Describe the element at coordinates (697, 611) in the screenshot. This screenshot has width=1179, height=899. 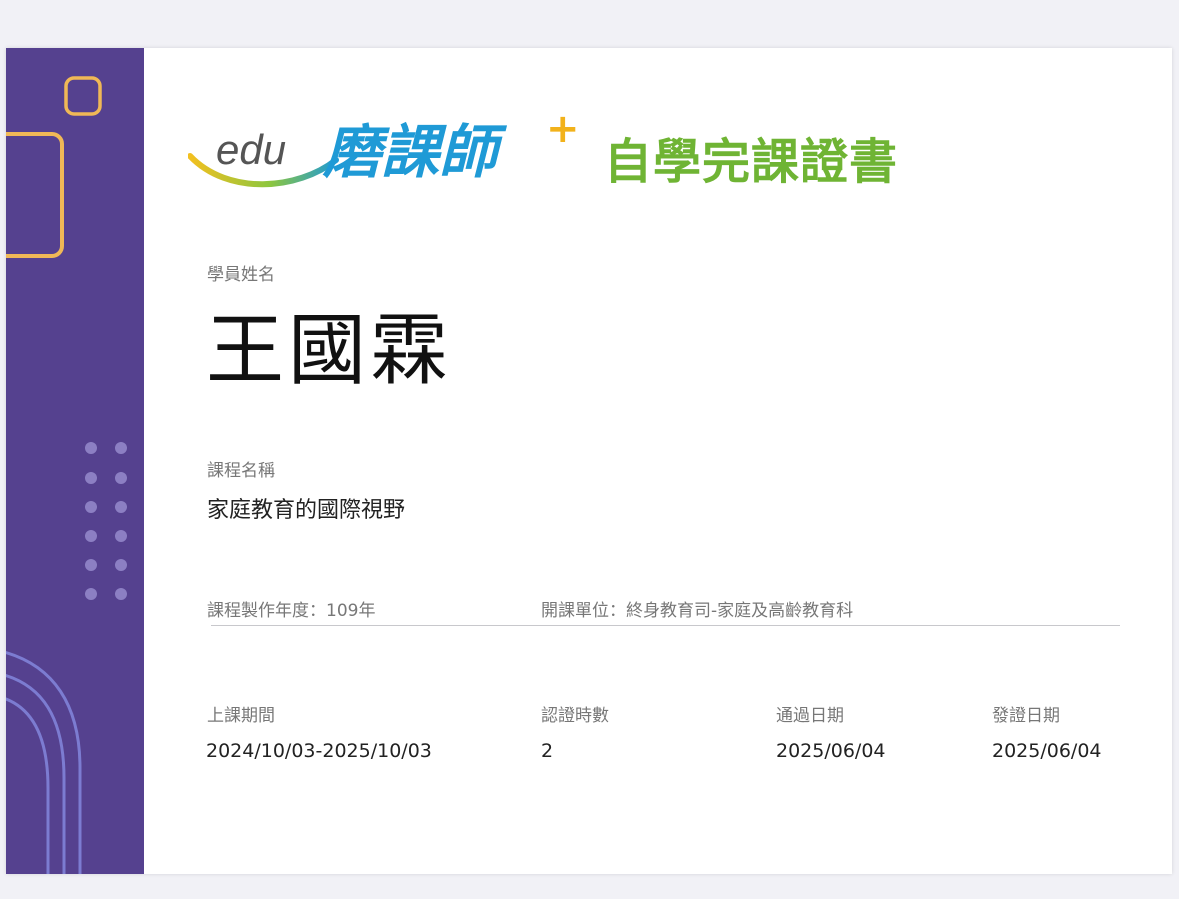
I see `organizer: 開課單位：終身教育司-家庭及高齡教育科` at that location.